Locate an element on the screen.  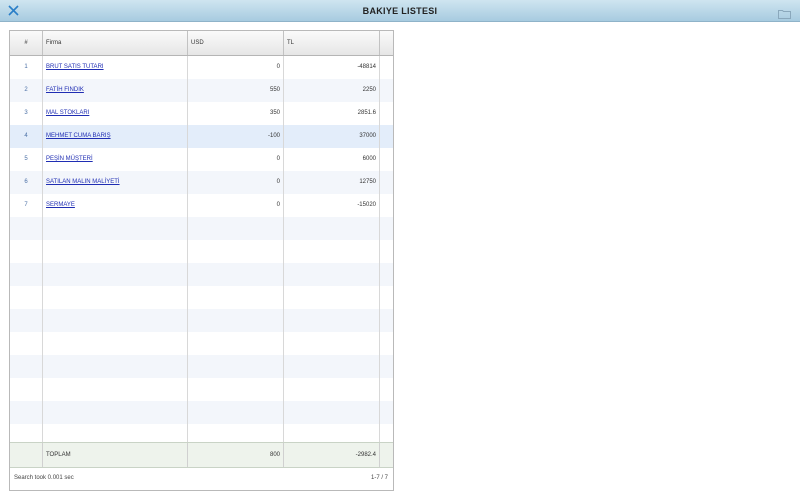
grid-footer-totals: TOPLAM 800 -2982.4 is located at coordinates (201, 455).